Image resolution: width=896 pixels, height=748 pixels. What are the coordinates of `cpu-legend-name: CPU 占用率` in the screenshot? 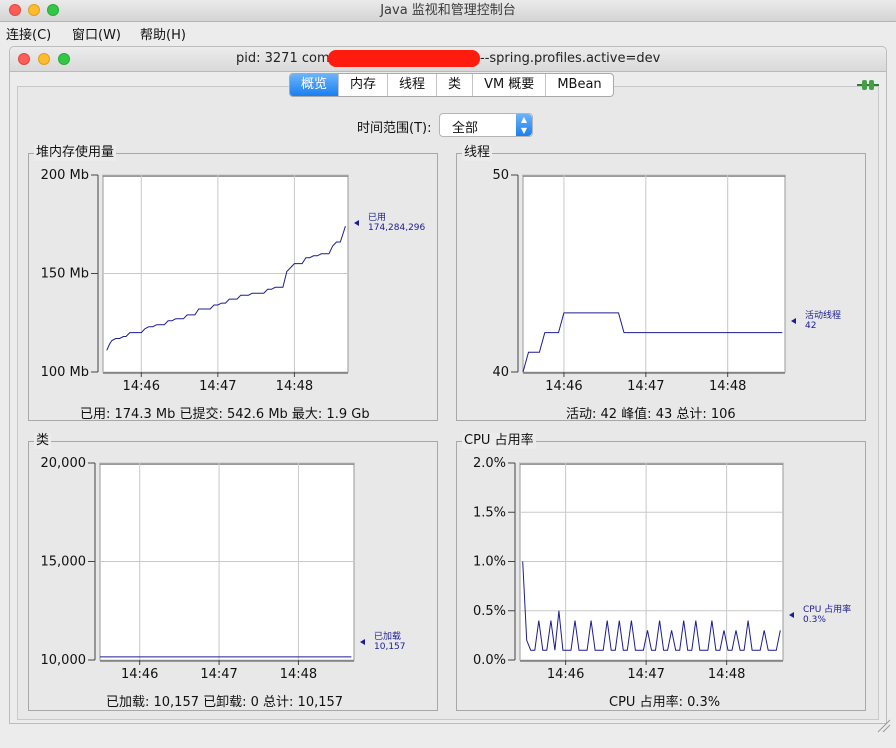 It's located at (827, 609).